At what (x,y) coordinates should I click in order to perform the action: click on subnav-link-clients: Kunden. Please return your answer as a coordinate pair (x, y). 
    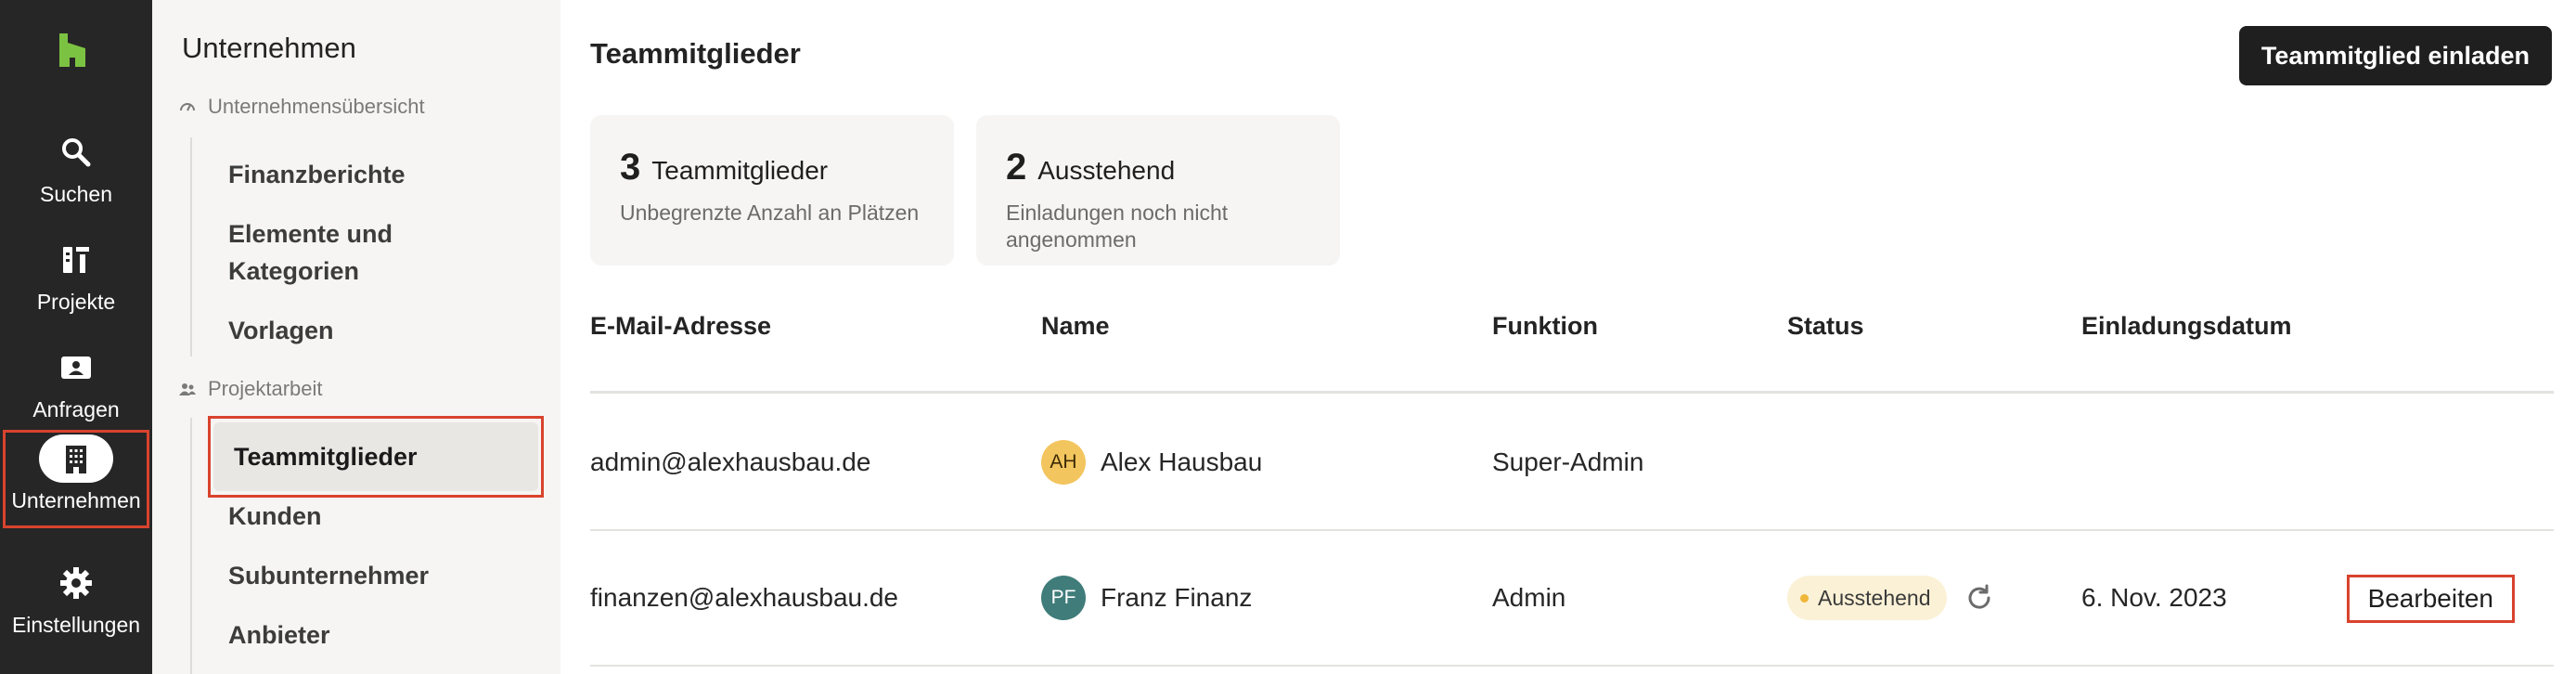
    Looking at the image, I should click on (275, 517).